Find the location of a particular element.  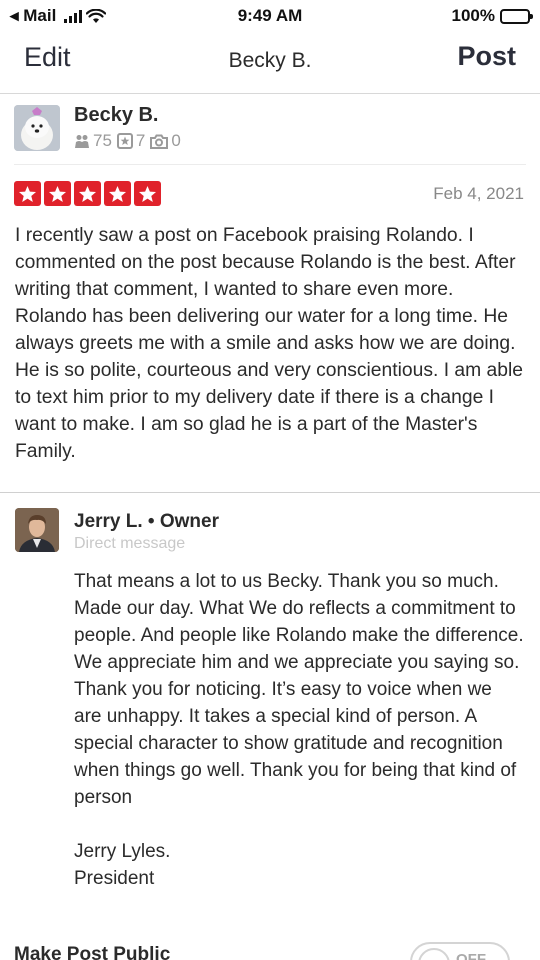

reviewer-stats: 75 7 0 is located at coordinates (127, 141).